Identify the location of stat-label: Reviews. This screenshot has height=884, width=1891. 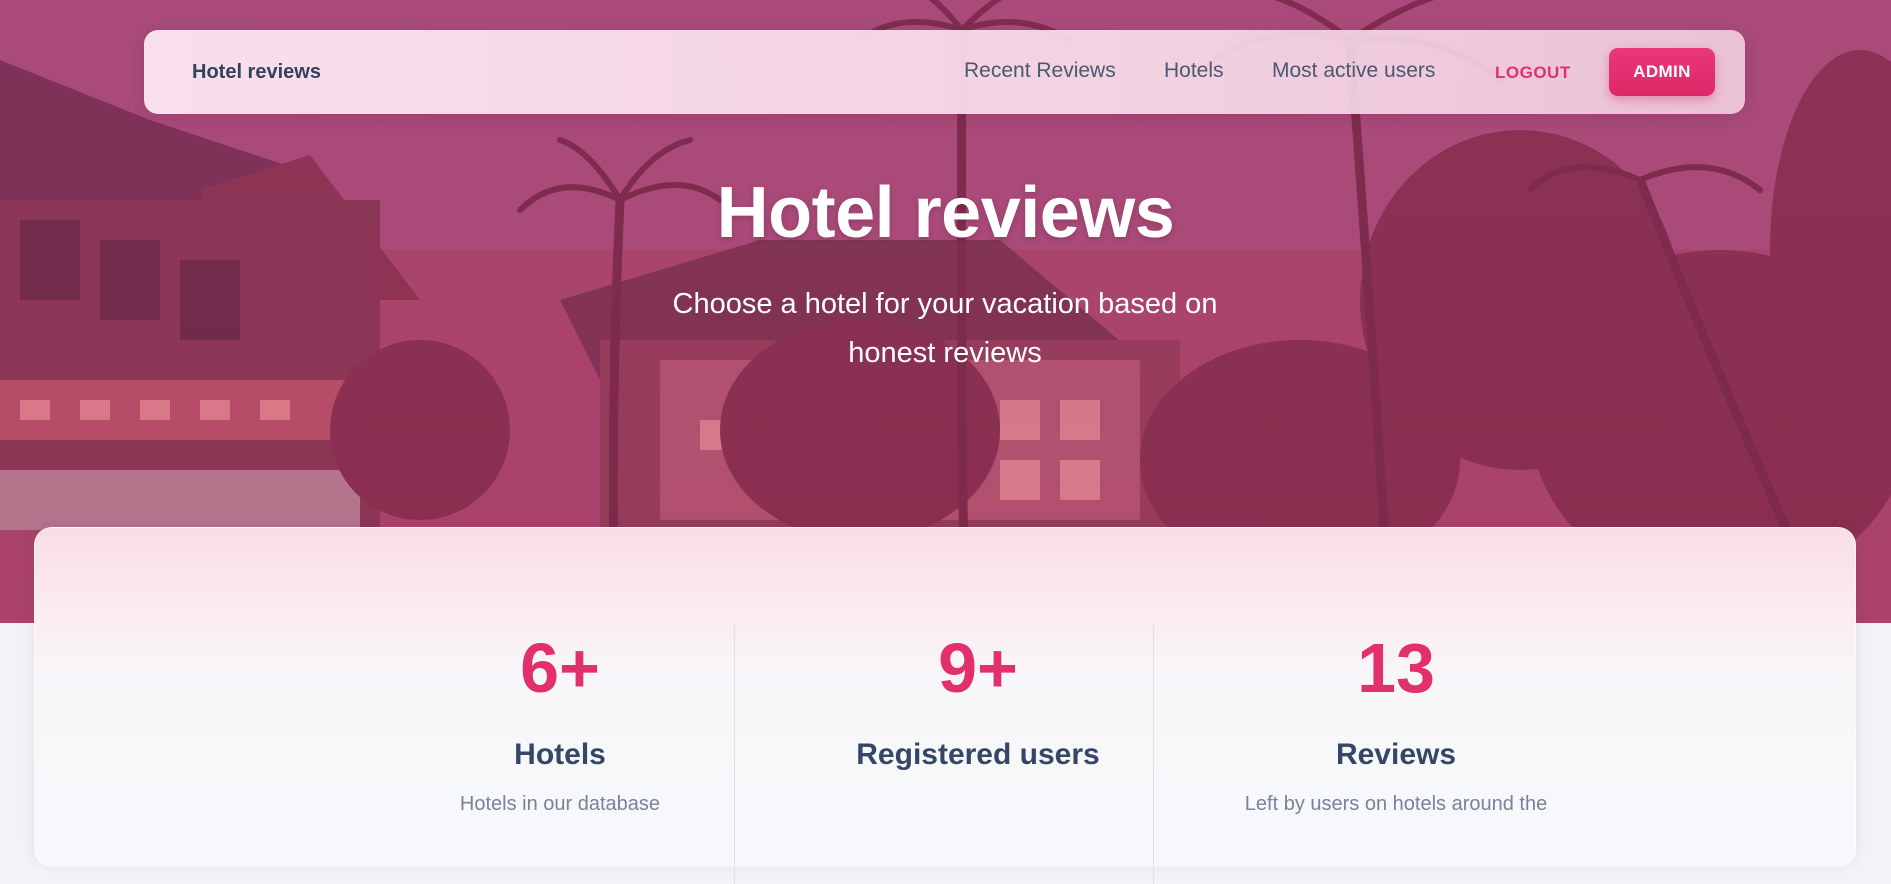
(1396, 754).